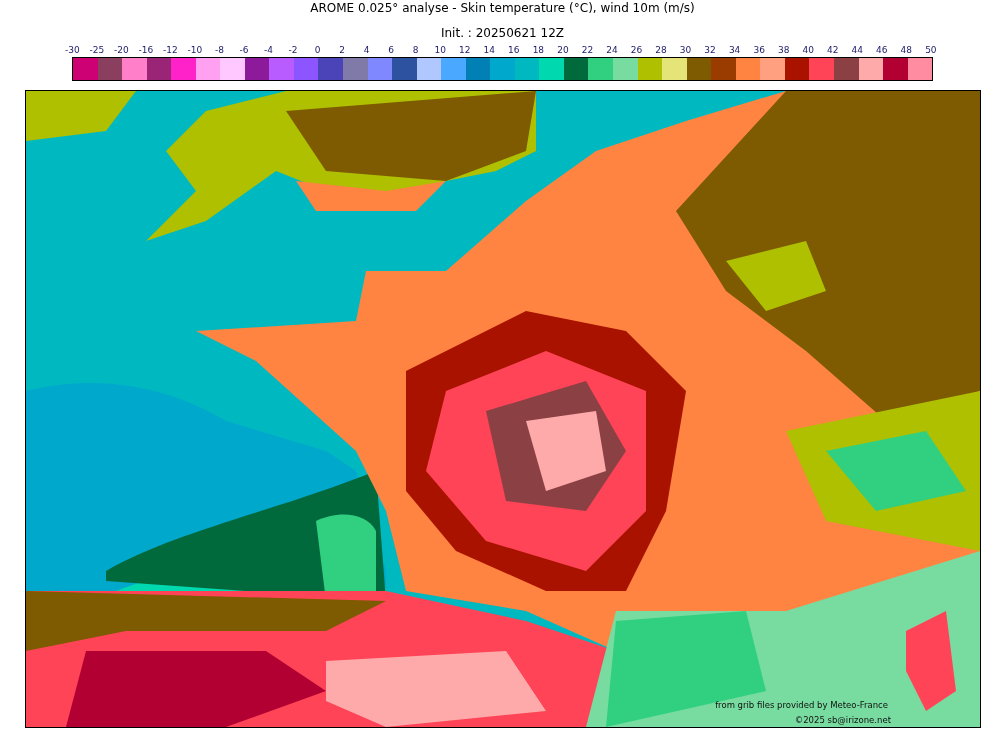 Image resolution: width=1005 pixels, height=738 pixels. What do you see at coordinates (489, 50) in the screenshot?
I see `colorbar-tick-label: 14` at bounding box center [489, 50].